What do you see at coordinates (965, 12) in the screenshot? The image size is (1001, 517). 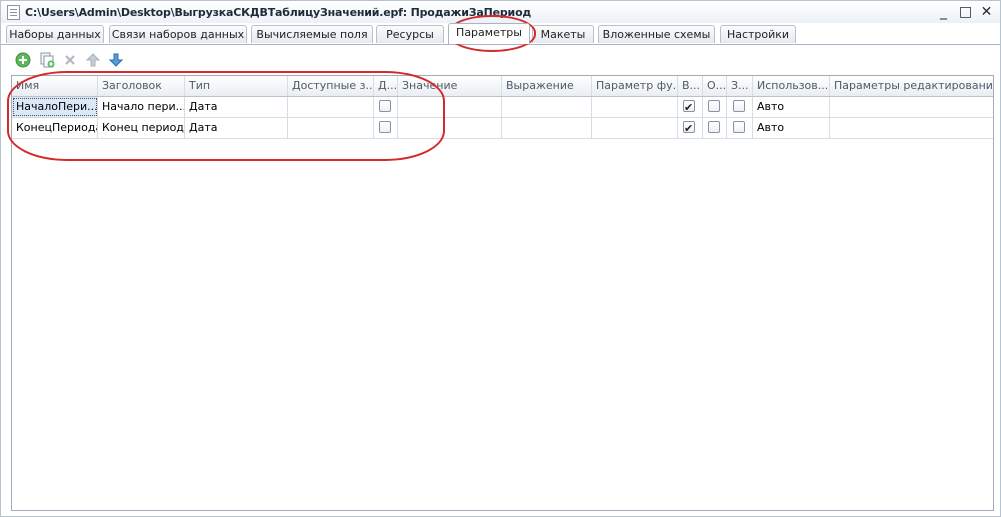 I see `maximize-button: □` at bounding box center [965, 12].